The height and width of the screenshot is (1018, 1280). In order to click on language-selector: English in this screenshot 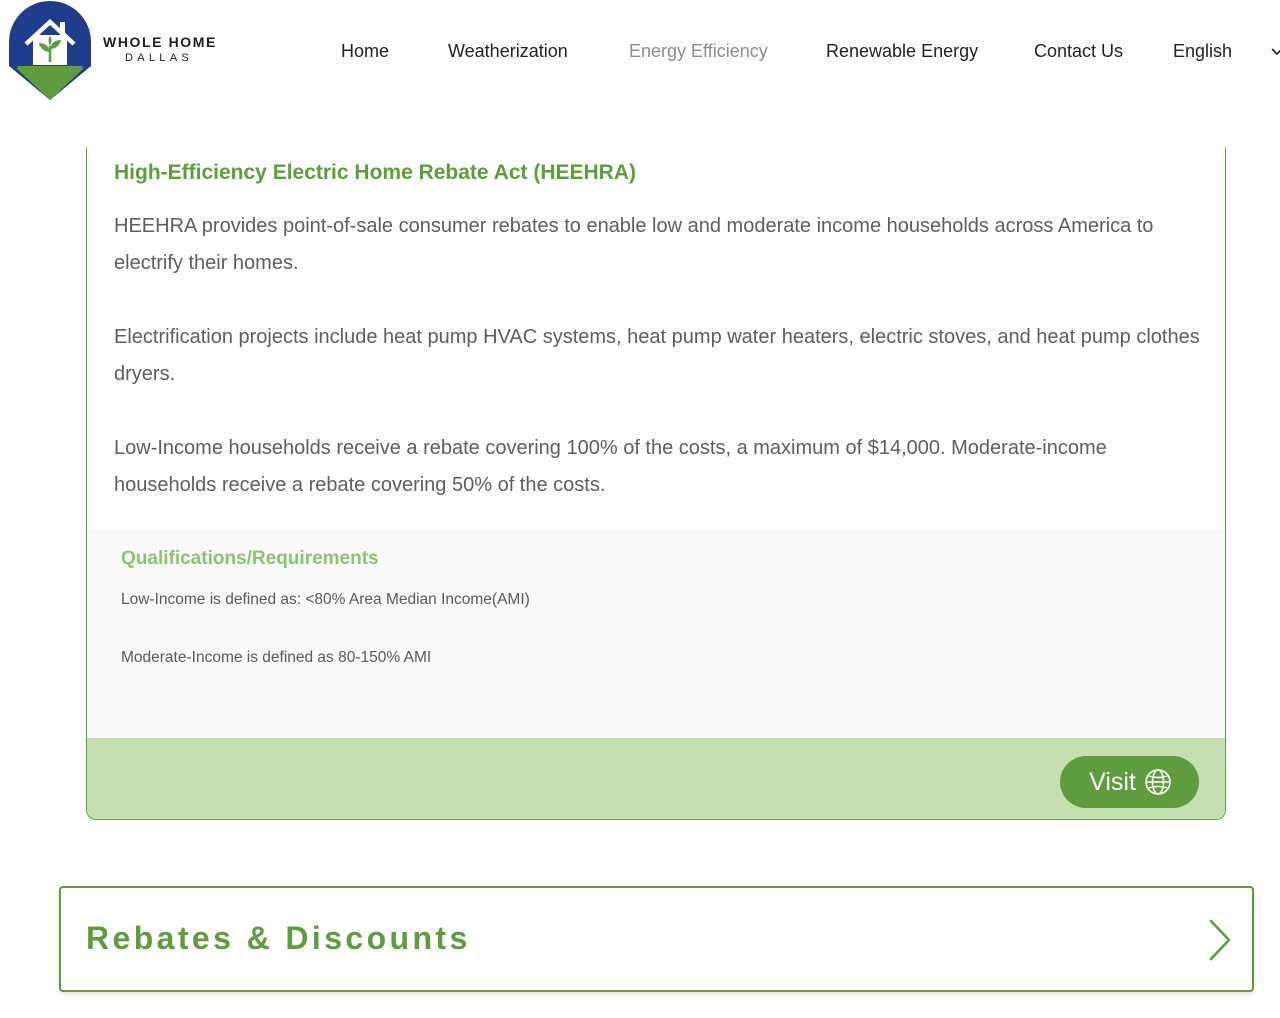, I will do `click(1202, 51)`.